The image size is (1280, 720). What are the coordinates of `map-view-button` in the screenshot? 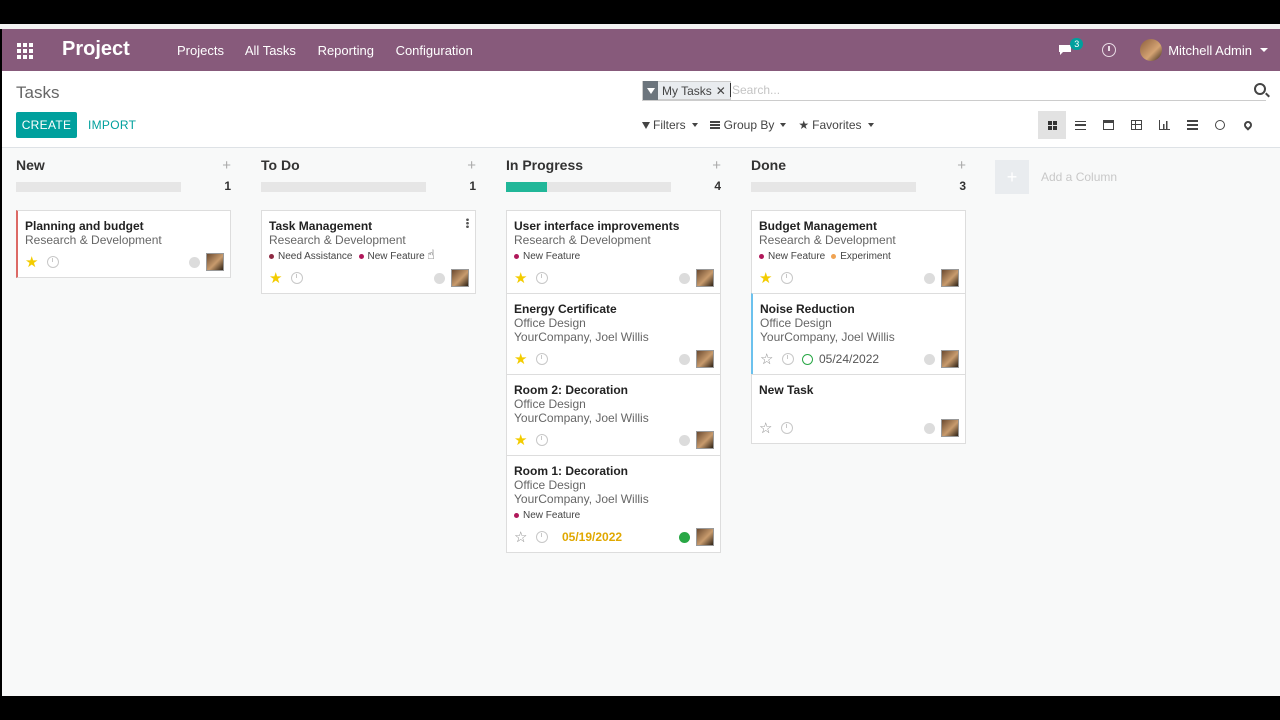 It's located at (1248, 125).